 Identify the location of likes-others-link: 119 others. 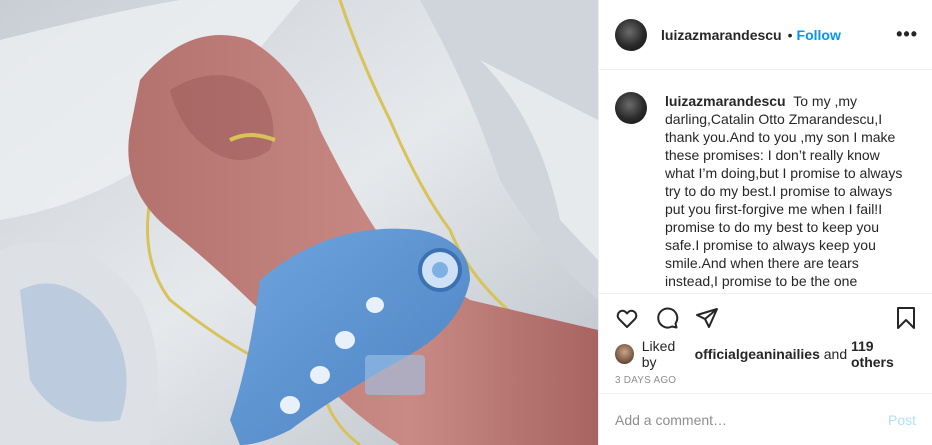
(883, 354).